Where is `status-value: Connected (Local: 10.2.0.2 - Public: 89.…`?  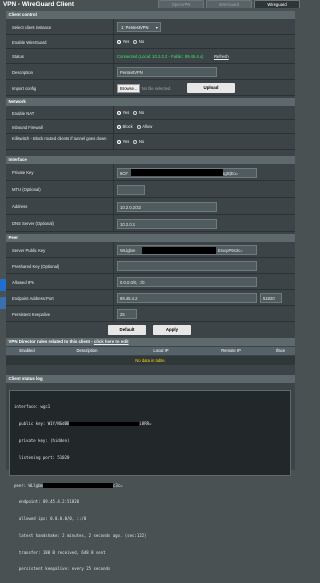 status-value: Connected (Local: 10.2.0.2 - Public: 89.… is located at coordinates (160, 56).